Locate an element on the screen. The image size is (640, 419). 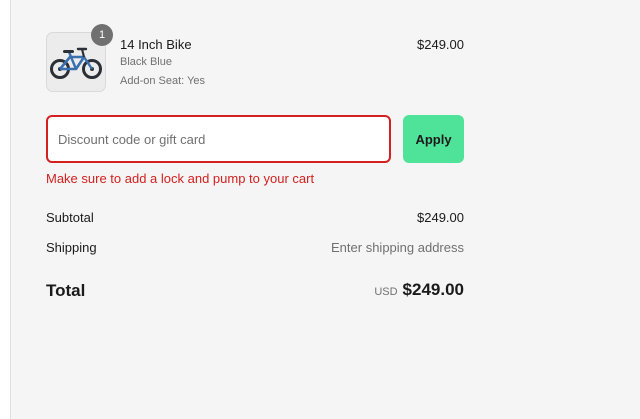
subtotal-label: Subtotal is located at coordinates (70, 217).